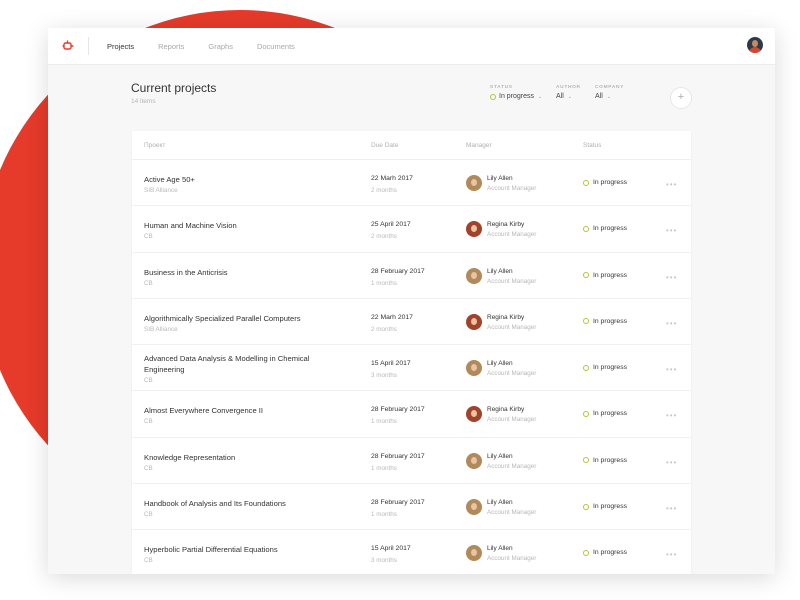  Describe the element at coordinates (229, 225) in the screenshot. I see `project-title: Human and Machine Vision` at that location.